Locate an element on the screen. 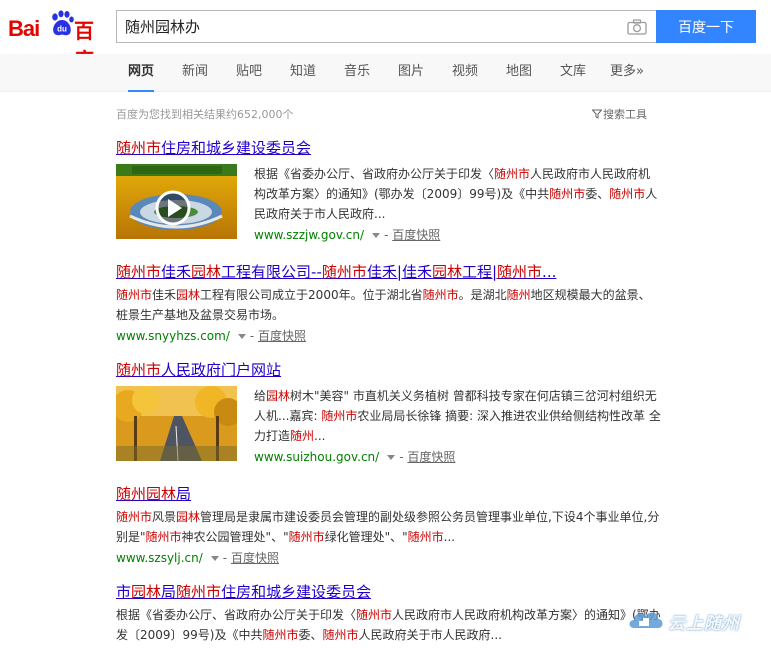 This screenshot has height=648, width=771. header: Bai du 百度 百度一下 is located at coordinates (385, 36).